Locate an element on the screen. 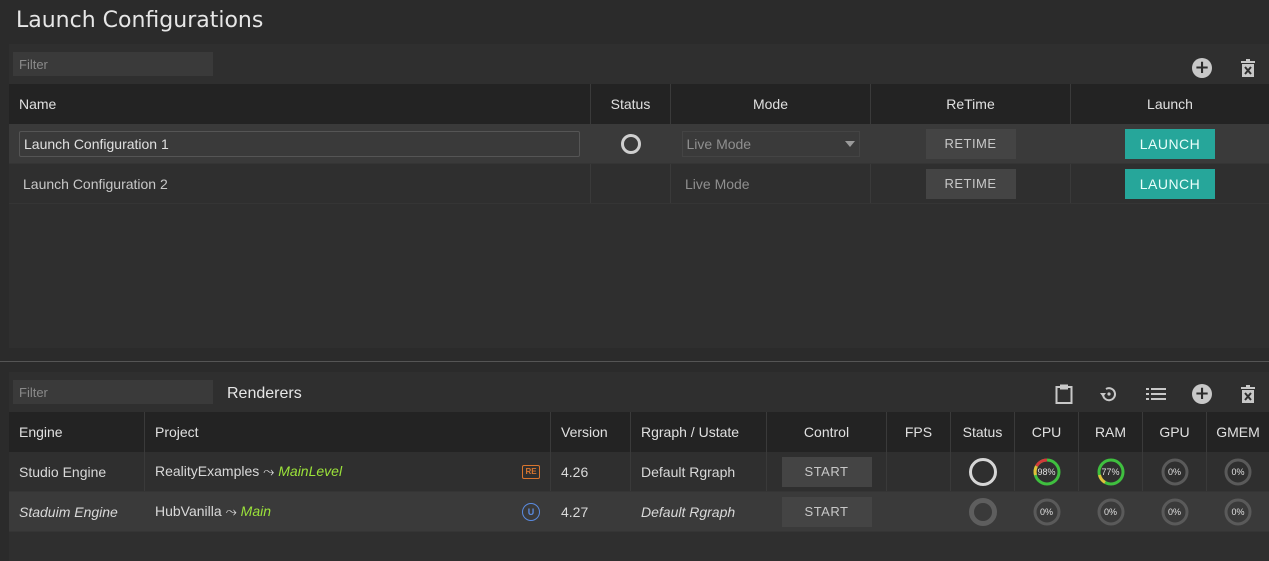  chevron-down-icon is located at coordinates (849, 143).